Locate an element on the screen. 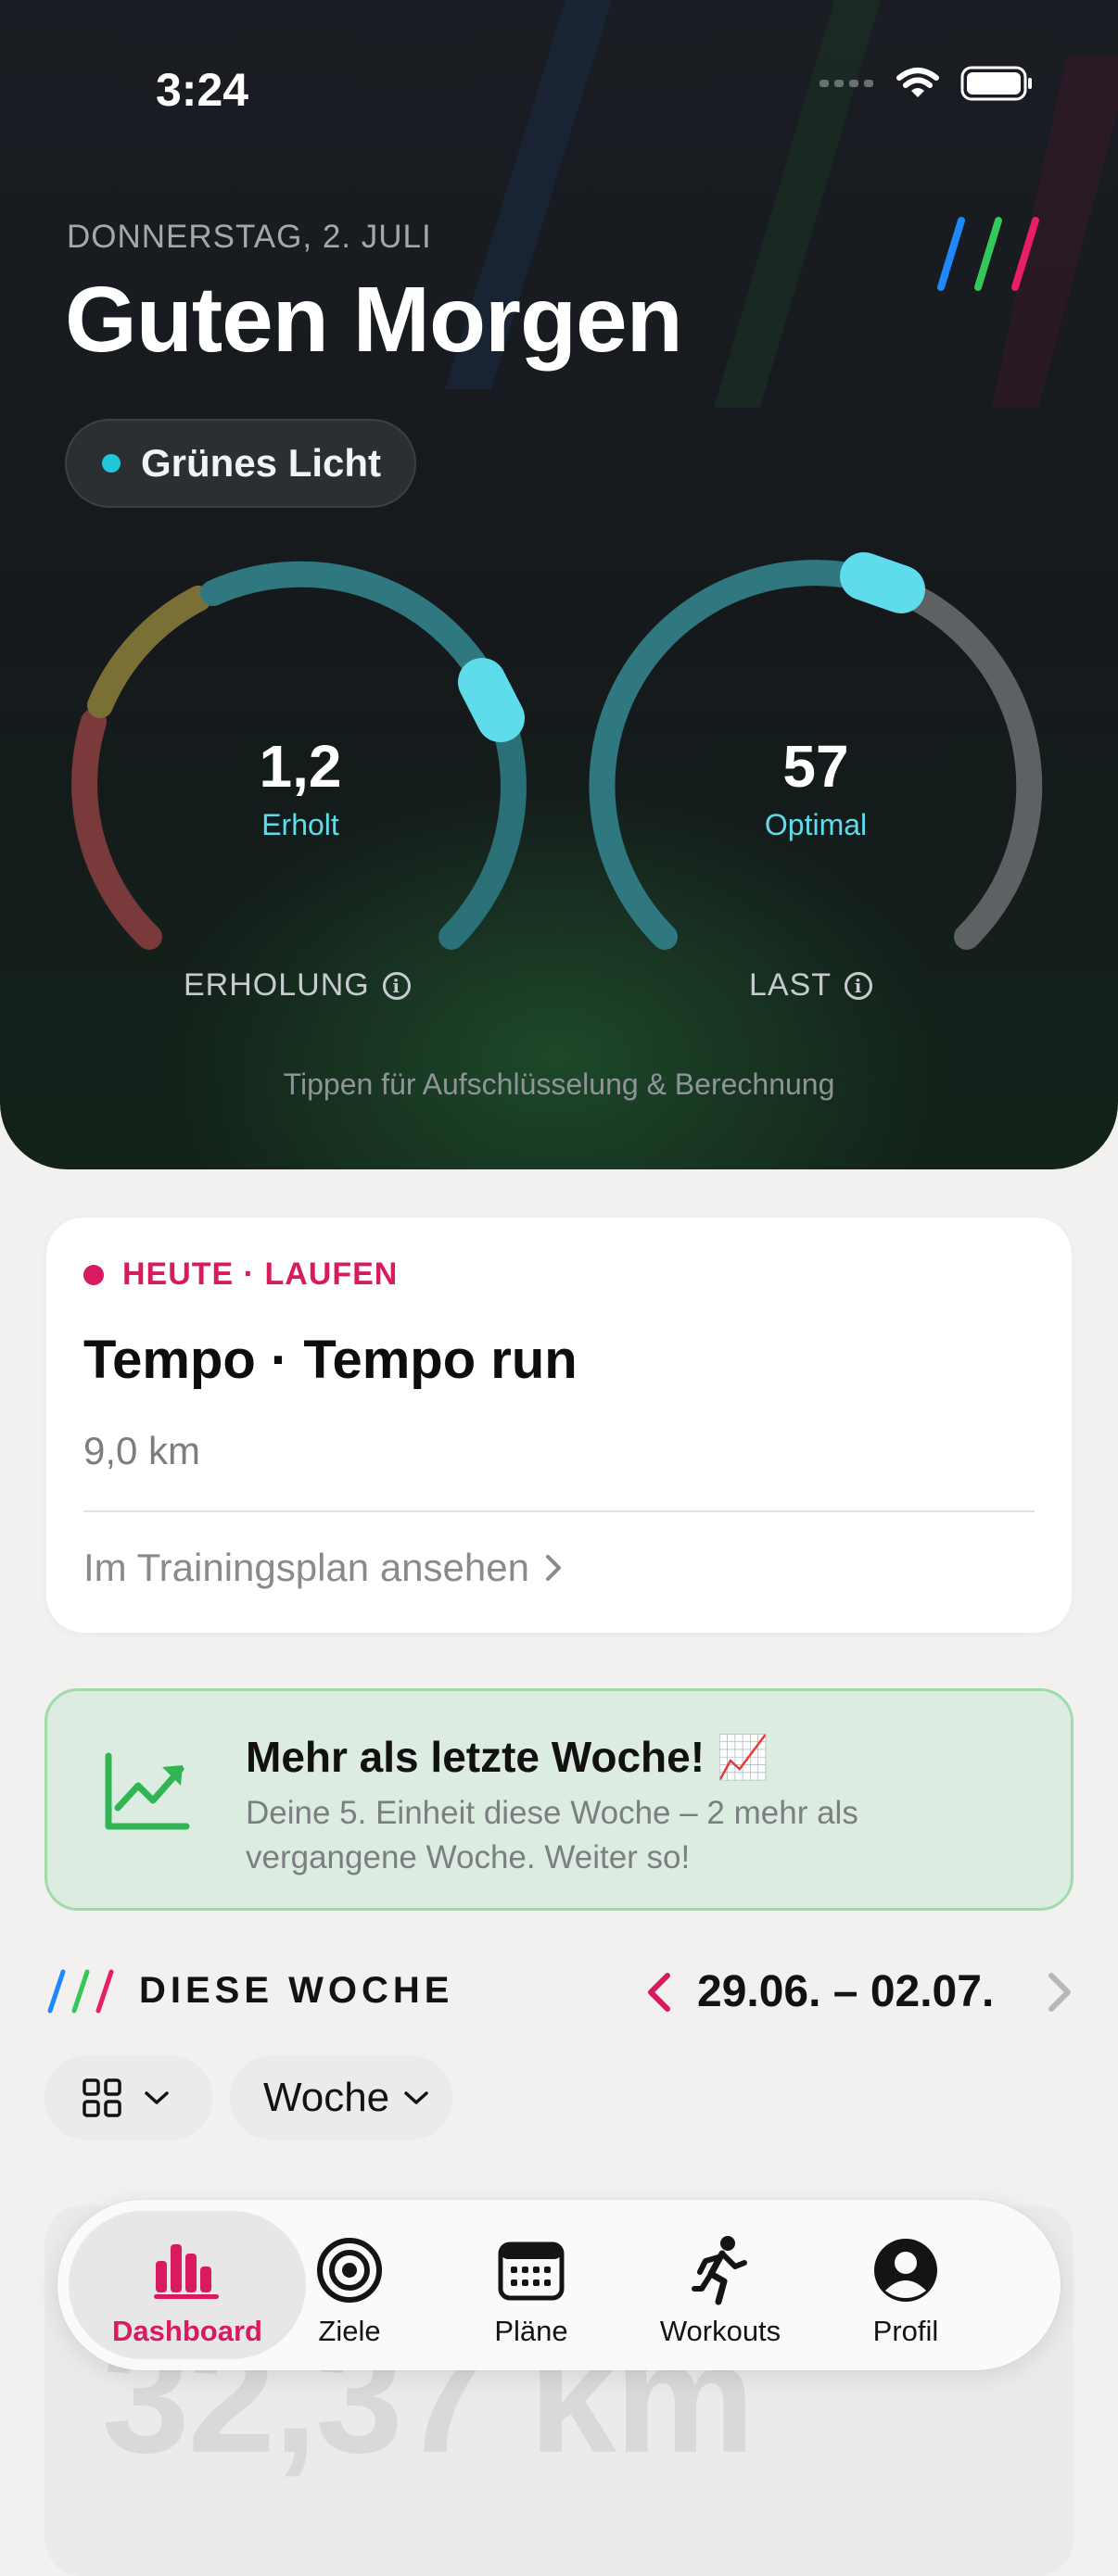  target-icon is located at coordinates (350, 2270).